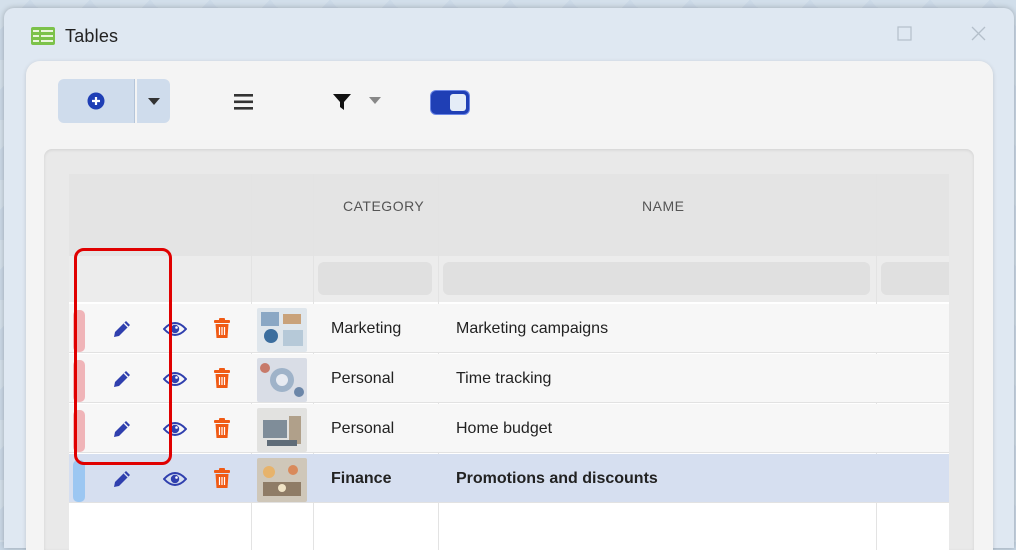 This screenshot has height=550, width=1016. What do you see at coordinates (979, 34) in the screenshot?
I see `close-icon` at bounding box center [979, 34].